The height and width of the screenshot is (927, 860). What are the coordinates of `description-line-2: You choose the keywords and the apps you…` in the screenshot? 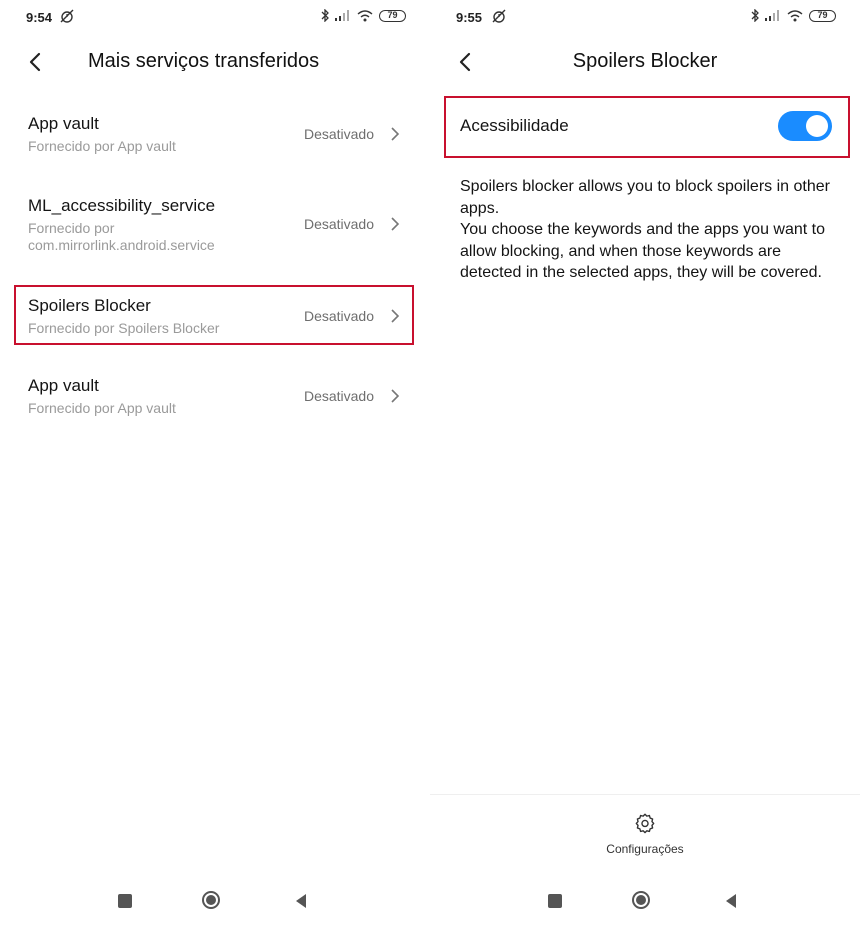 It's located at (642, 251).